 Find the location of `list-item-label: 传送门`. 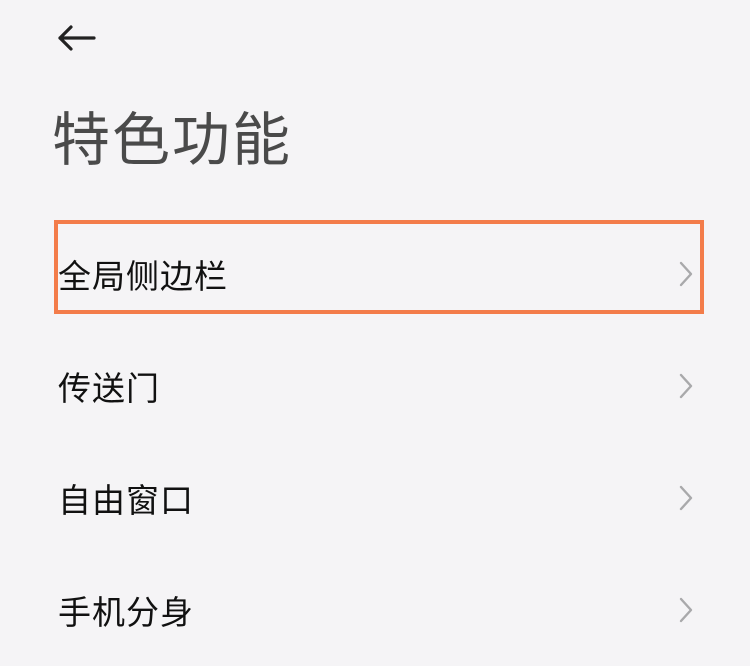

list-item-label: 传送门 is located at coordinates (109, 388).